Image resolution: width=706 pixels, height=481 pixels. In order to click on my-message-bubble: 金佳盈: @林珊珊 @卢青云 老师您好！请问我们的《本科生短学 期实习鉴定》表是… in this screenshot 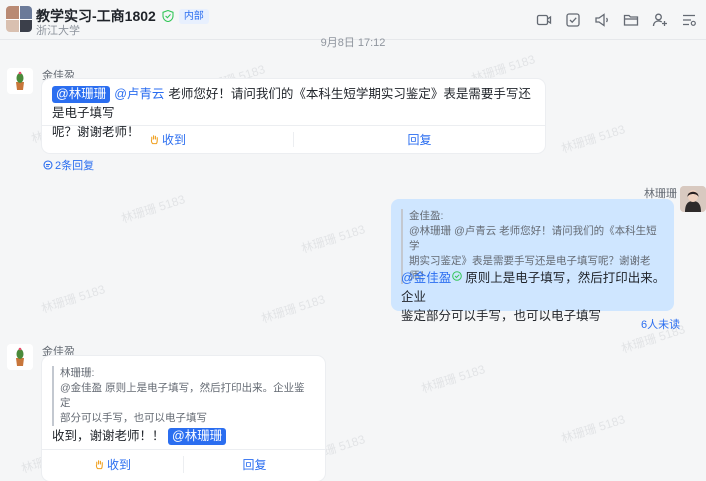, I will do `click(532, 261)`.